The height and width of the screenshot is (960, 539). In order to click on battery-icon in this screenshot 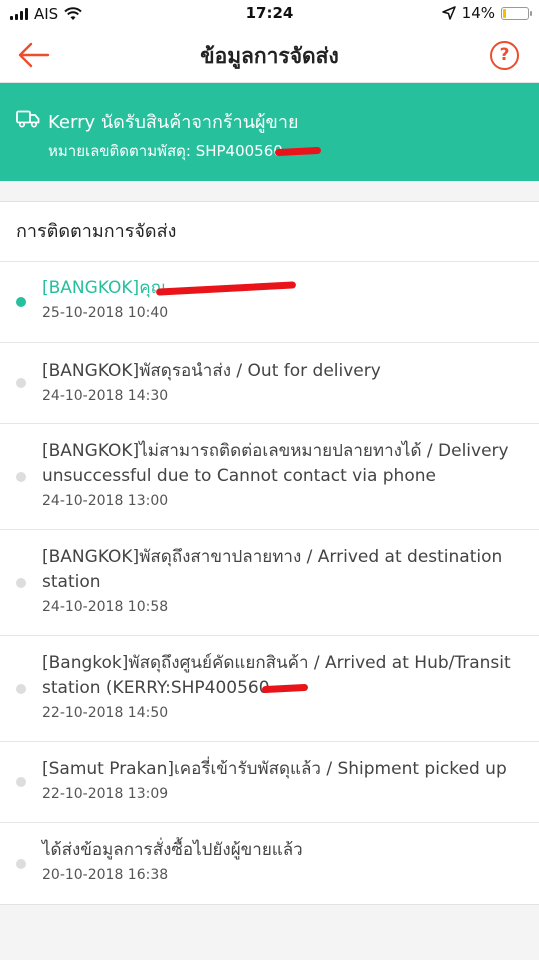, I will do `click(516, 13)`.